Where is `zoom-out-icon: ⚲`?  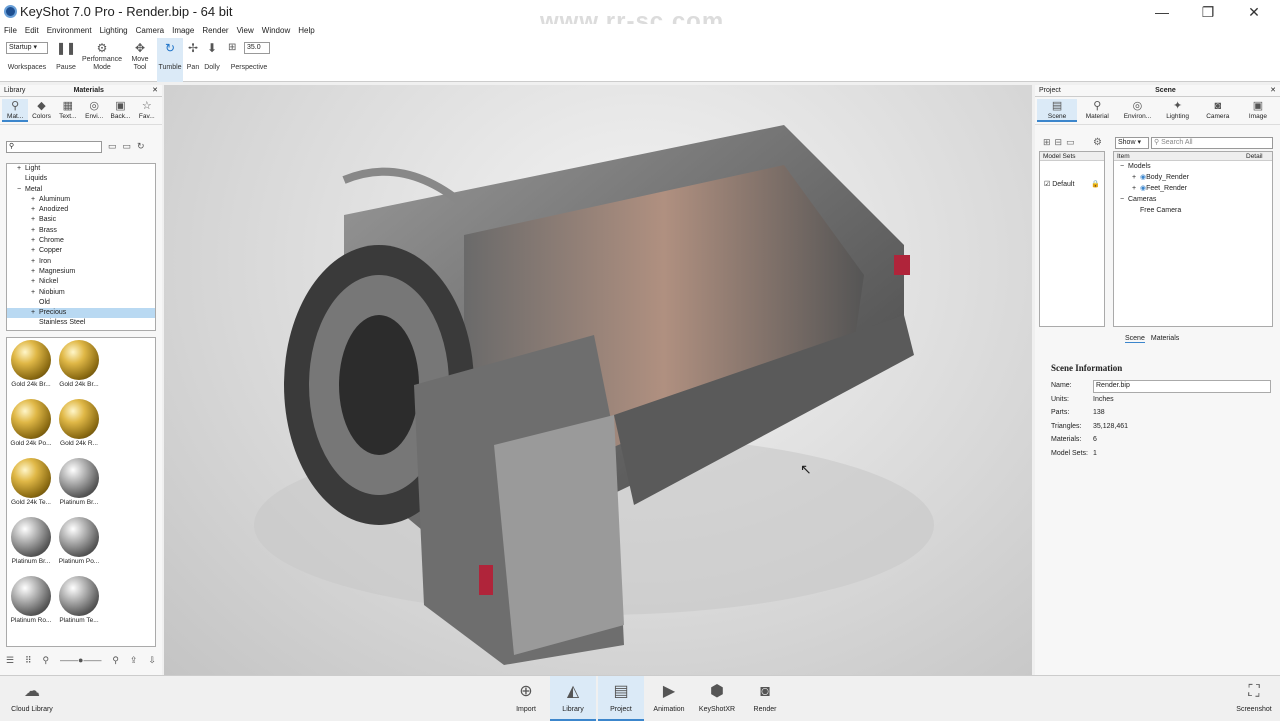 zoom-out-icon: ⚲ is located at coordinates (46, 660).